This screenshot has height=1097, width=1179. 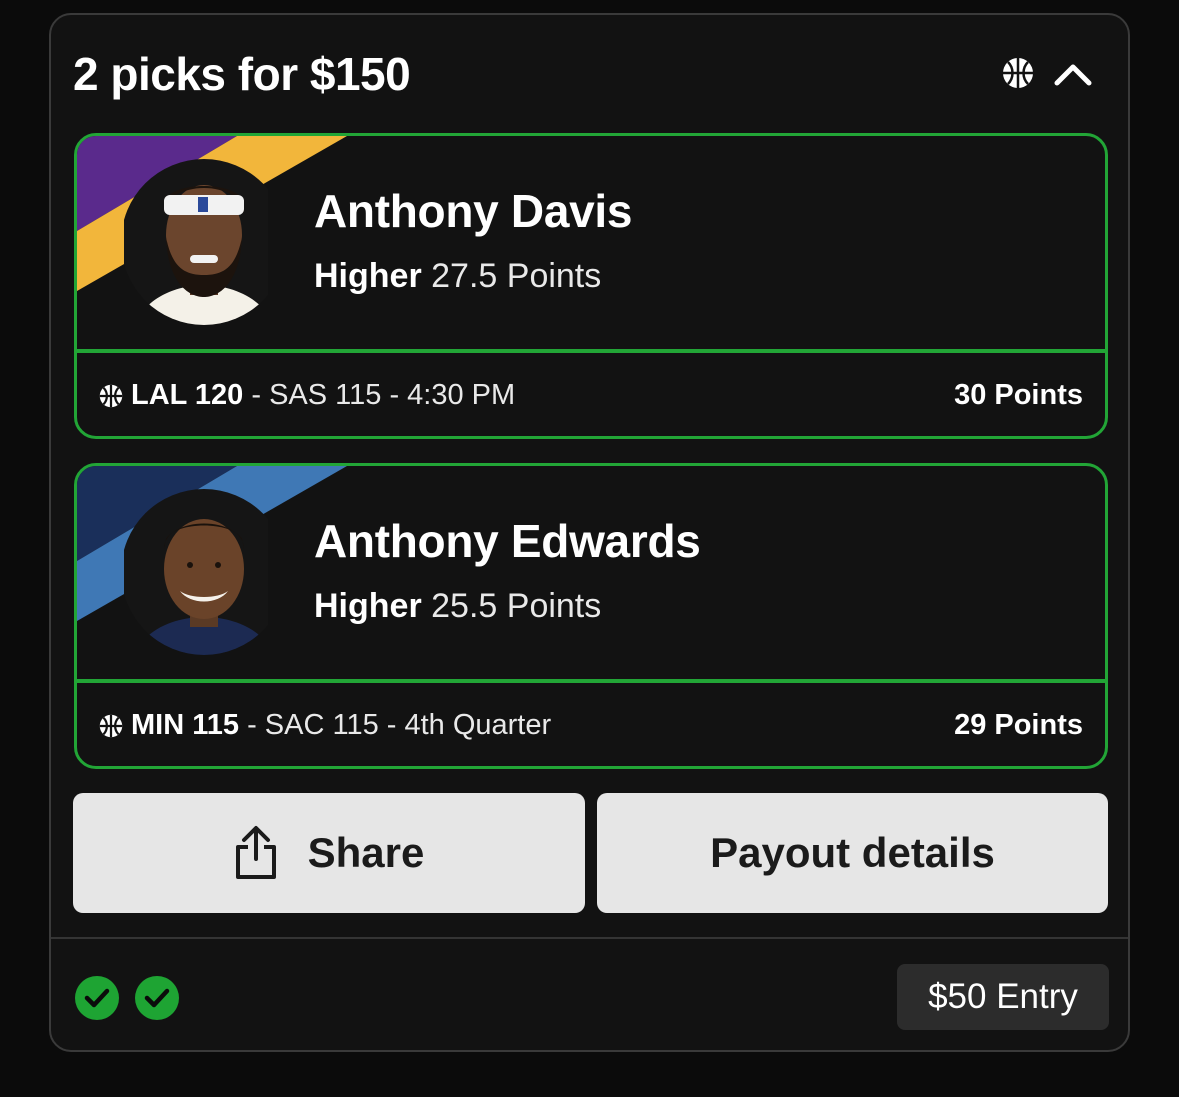 I want to click on pick-result: 30 Points, so click(x=1018, y=395).